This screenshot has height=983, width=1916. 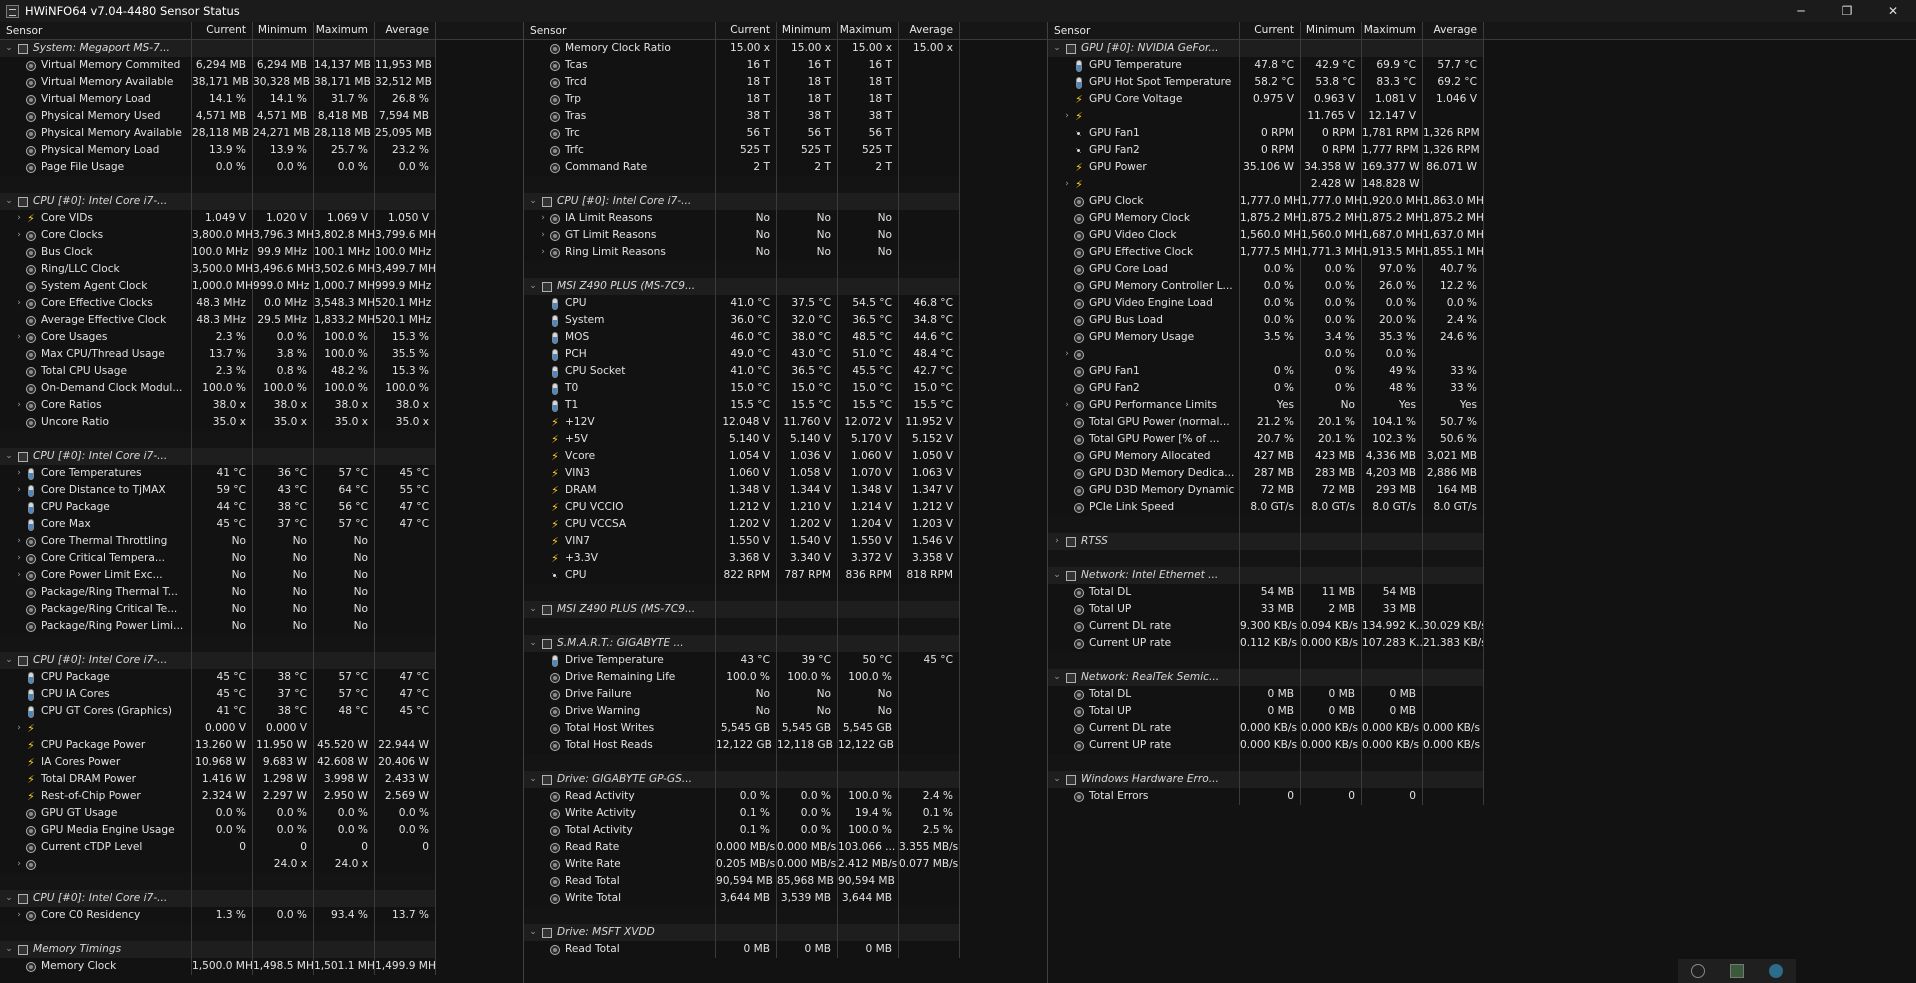 What do you see at coordinates (785, 99) in the screenshot?
I see `sensor-row: Trp 18 T 18 T 18 T` at bounding box center [785, 99].